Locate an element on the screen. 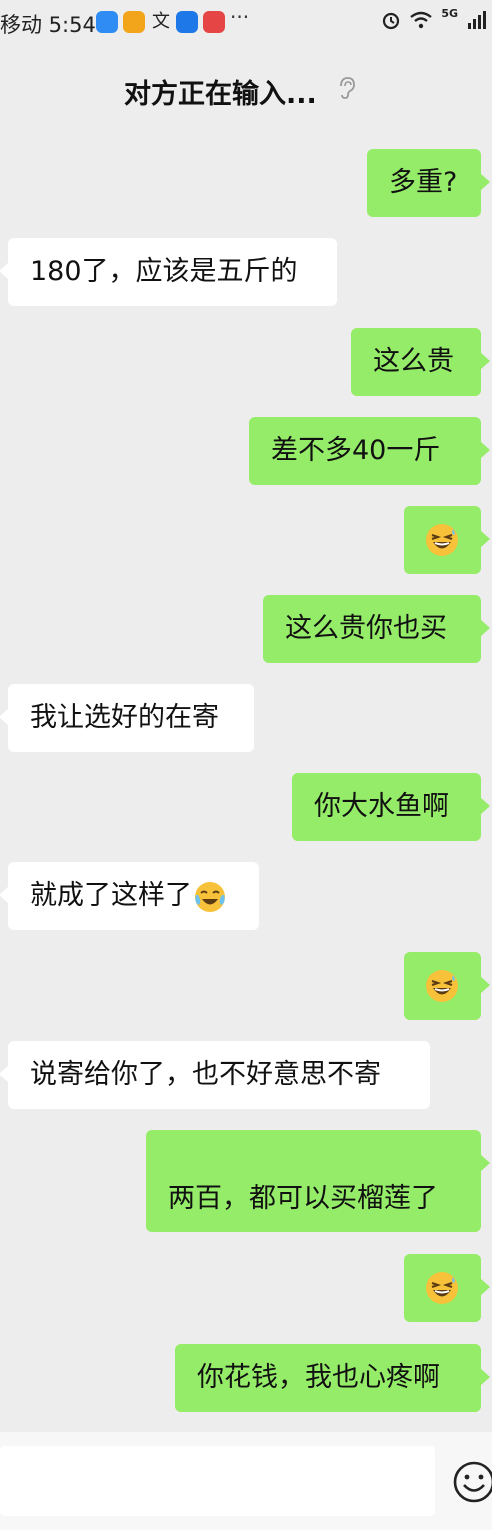 This screenshot has width=492, height=1530. input-bar is located at coordinates (246, 1481).